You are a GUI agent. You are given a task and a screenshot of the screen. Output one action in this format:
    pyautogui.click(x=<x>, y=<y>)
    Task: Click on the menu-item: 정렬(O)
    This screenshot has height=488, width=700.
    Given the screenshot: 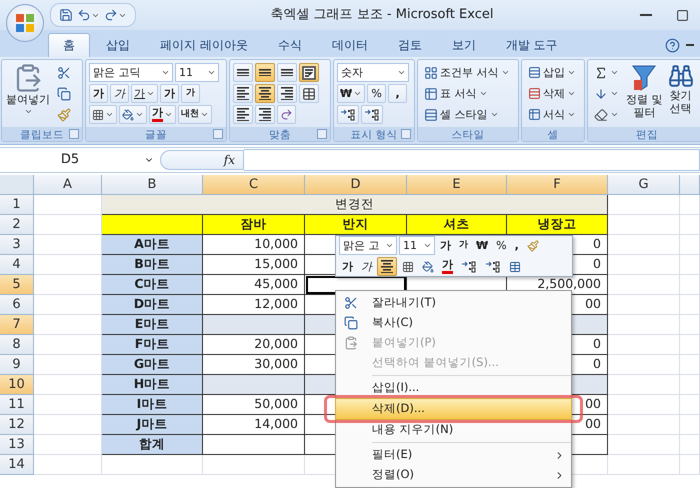 What is the action you would take?
    pyautogui.click(x=453, y=475)
    